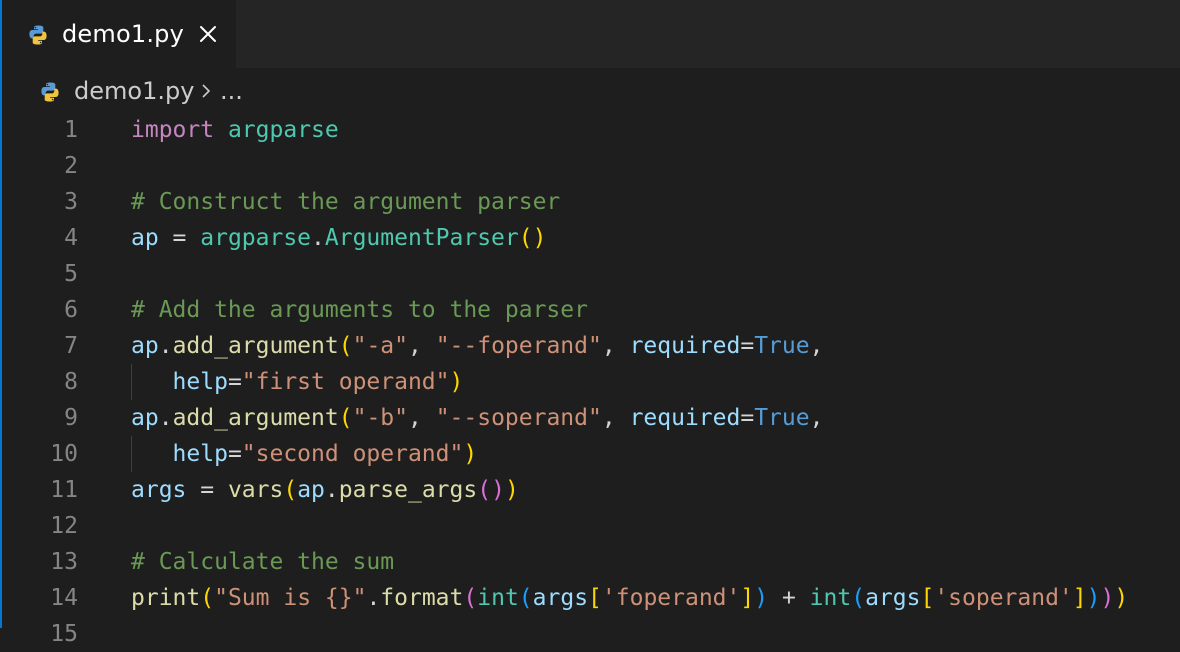  I want to click on code-text: args = vars(ap.parse_args()), so click(325, 490).